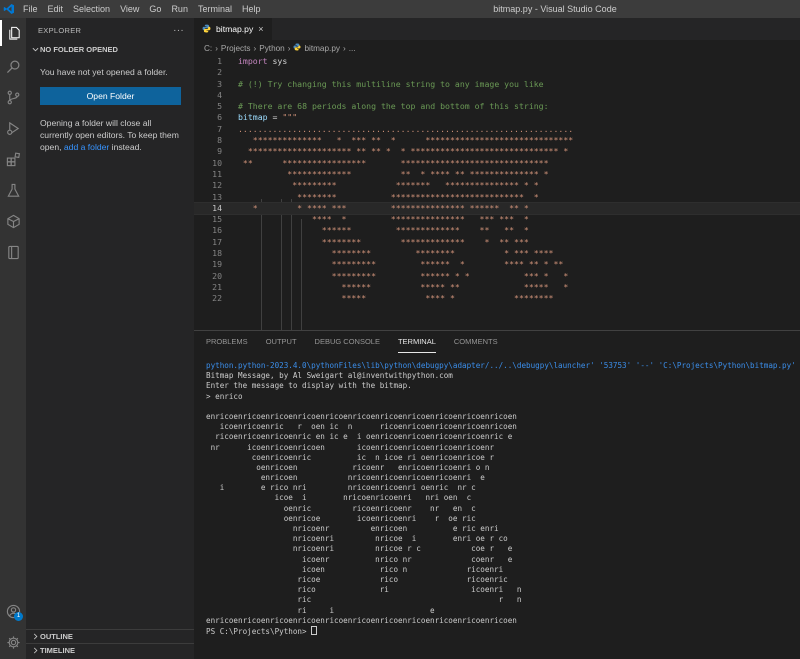  What do you see at coordinates (224, 396) in the screenshot?
I see `terminal-text: > enrico` at bounding box center [224, 396].